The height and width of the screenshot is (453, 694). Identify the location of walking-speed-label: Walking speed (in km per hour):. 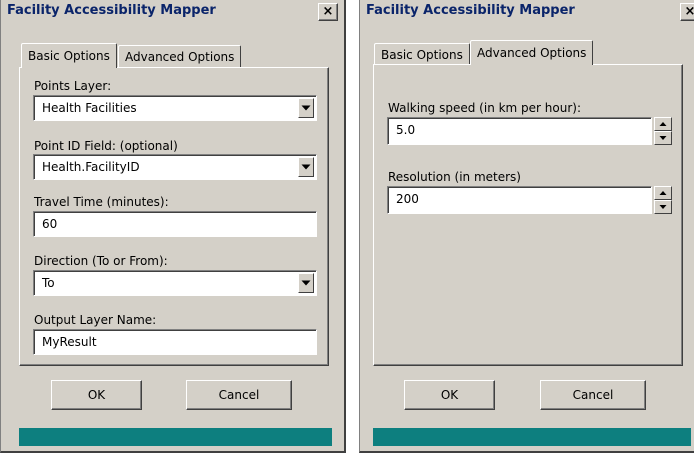
(485, 108).